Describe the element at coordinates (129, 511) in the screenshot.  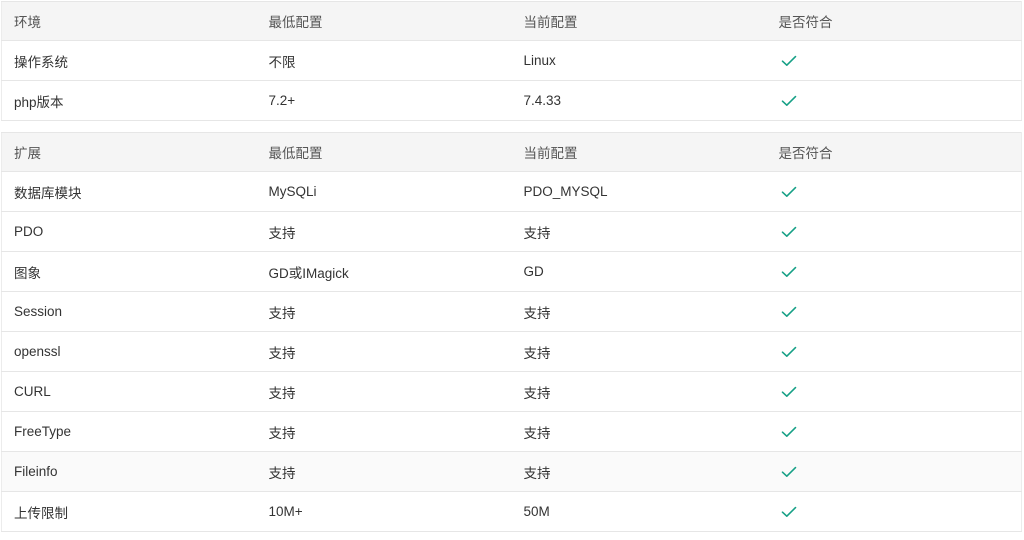
I see `cell-name: 上传限制` at that location.